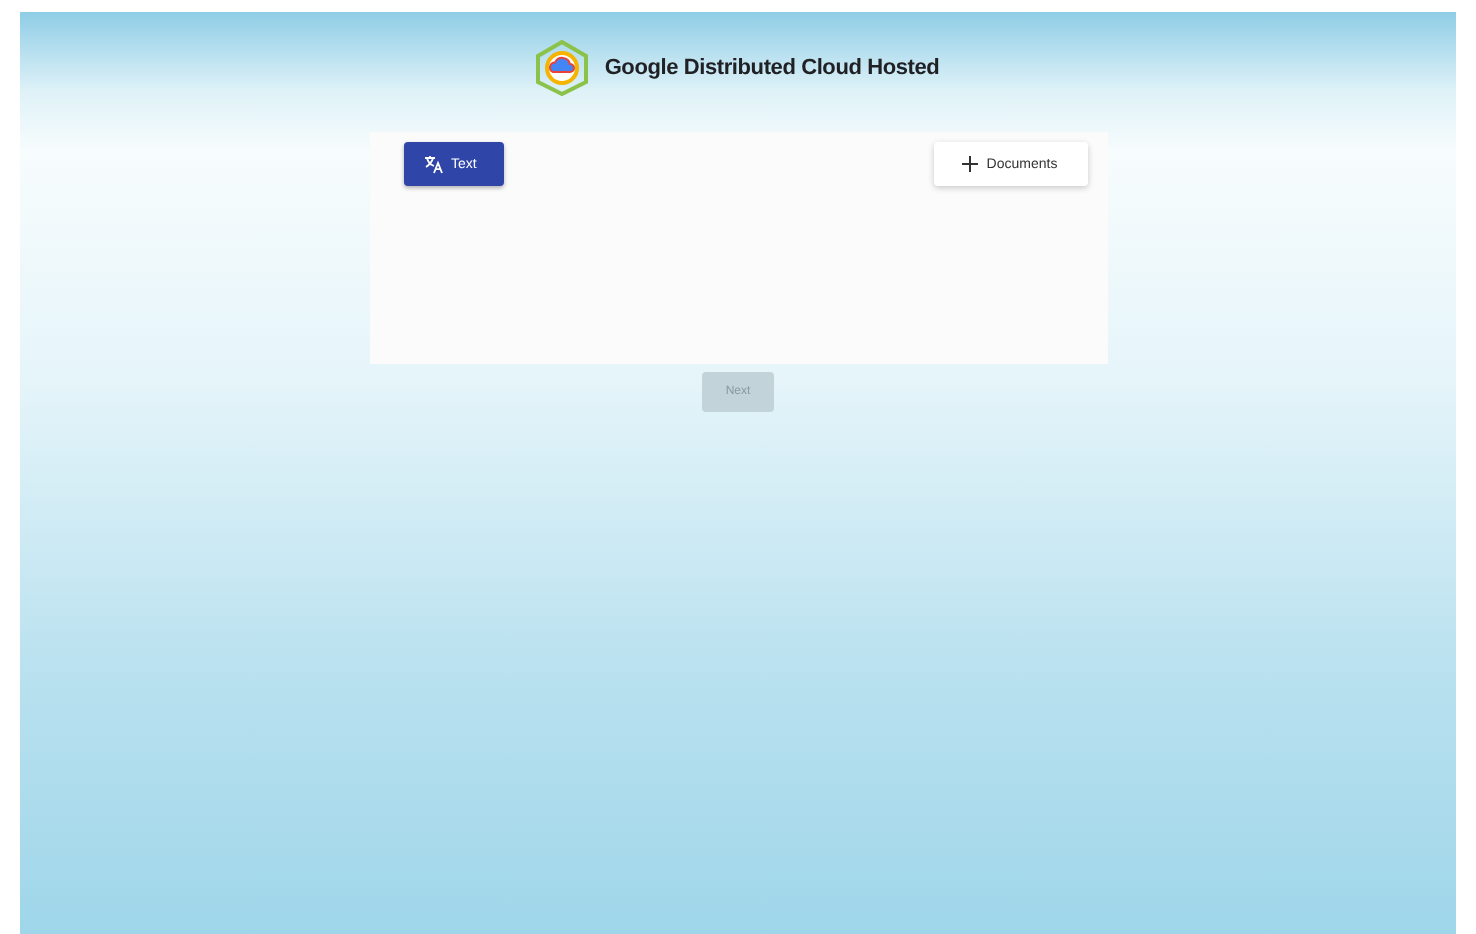 This screenshot has height=934, width=1476. What do you see at coordinates (970, 164) in the screenshot?
I see `plus-icon` at bounding box center [970, 164].